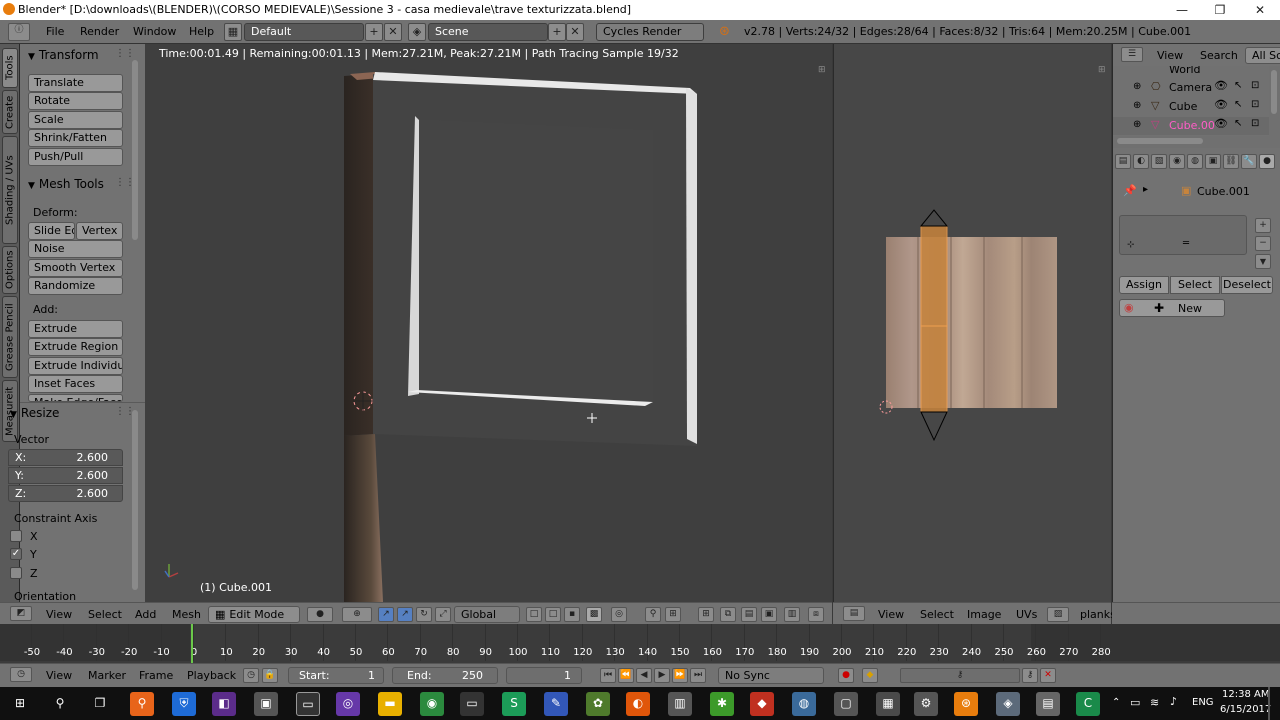 This screenshot has width=1280, height=720. Describe the element at coordinates (804, 704) in the screenshot. I see `app-globe2-icon: ◍` at that location.